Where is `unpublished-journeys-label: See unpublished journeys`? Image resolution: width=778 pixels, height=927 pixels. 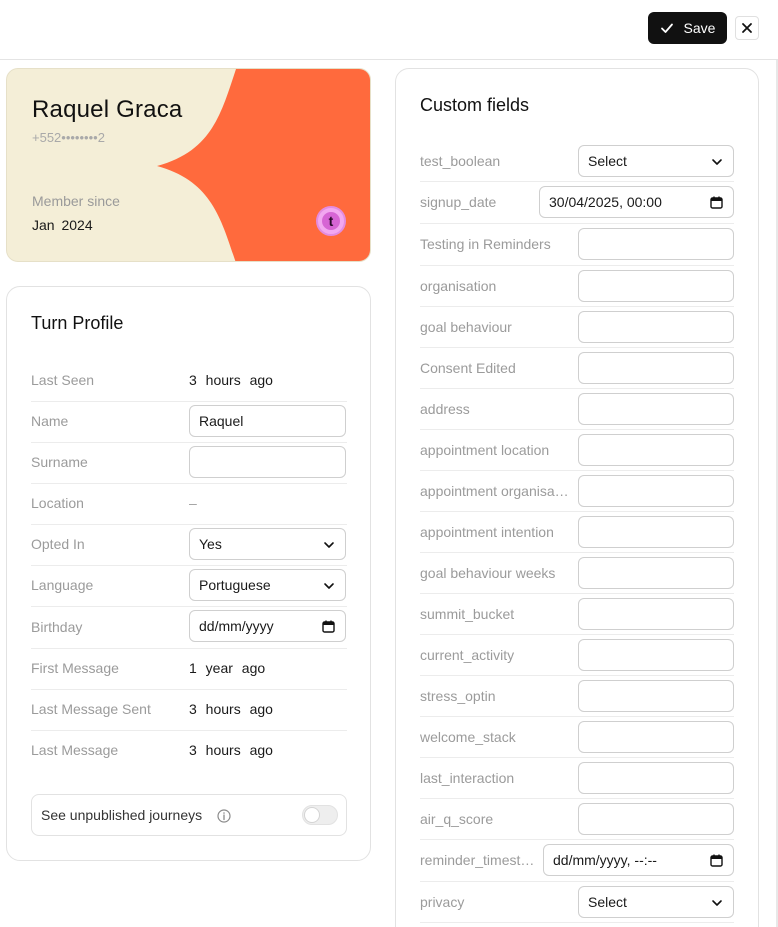 unpublished-journeys-label: See unpublished journeys is located at coordinates (122, 815).